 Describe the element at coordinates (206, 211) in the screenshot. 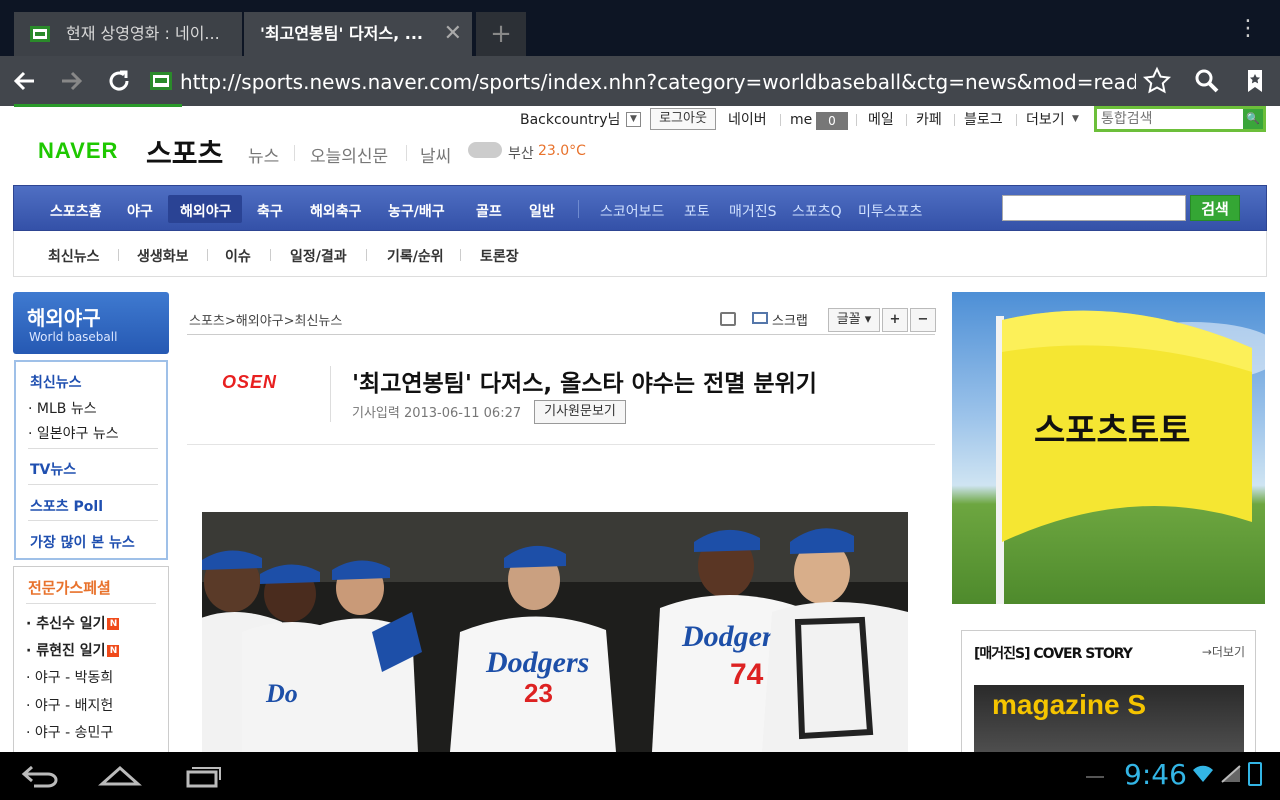

I see `nav-world-baseball: 해외야구` at that location.